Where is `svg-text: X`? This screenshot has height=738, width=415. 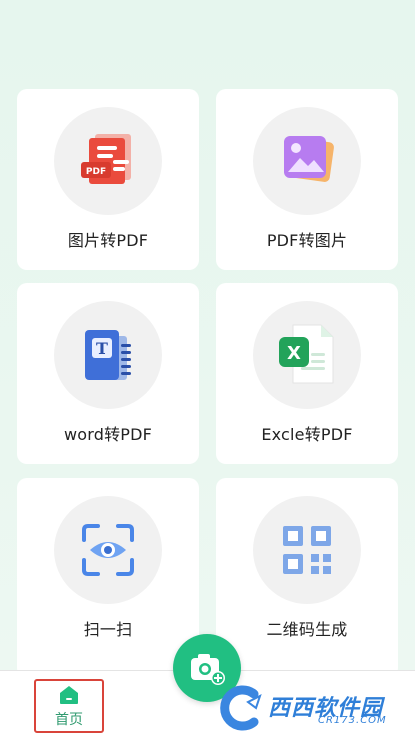
svg-text: X is located at coordinates (294, 353).